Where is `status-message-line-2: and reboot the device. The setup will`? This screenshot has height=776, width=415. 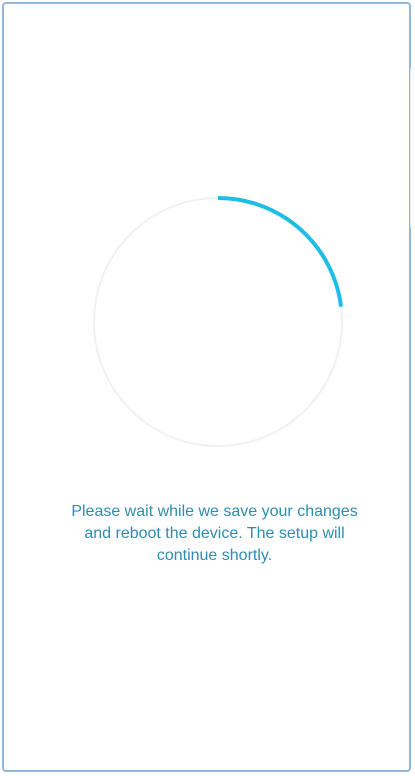 status-message-line-2: and reboot the device. The setup will is located at coordinates (214, 533).